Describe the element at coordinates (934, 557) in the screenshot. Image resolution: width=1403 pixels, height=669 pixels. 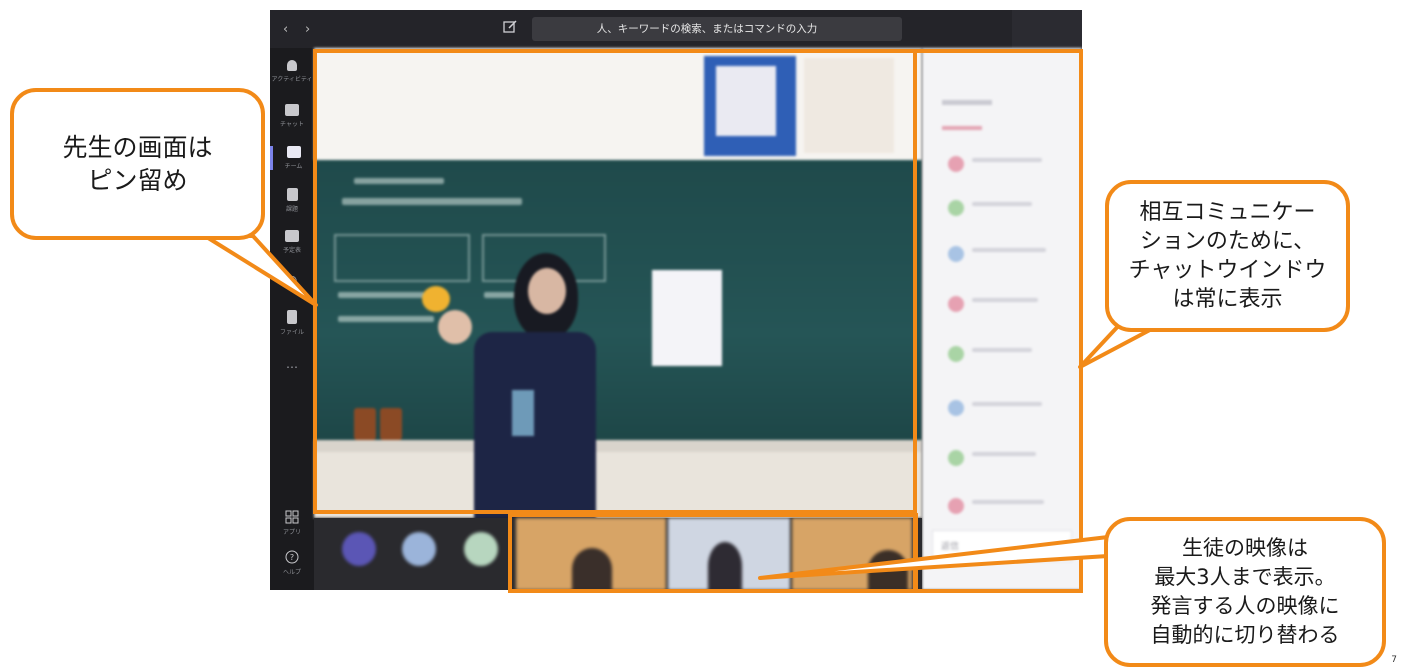
I see `students-callout-tail` at that location.